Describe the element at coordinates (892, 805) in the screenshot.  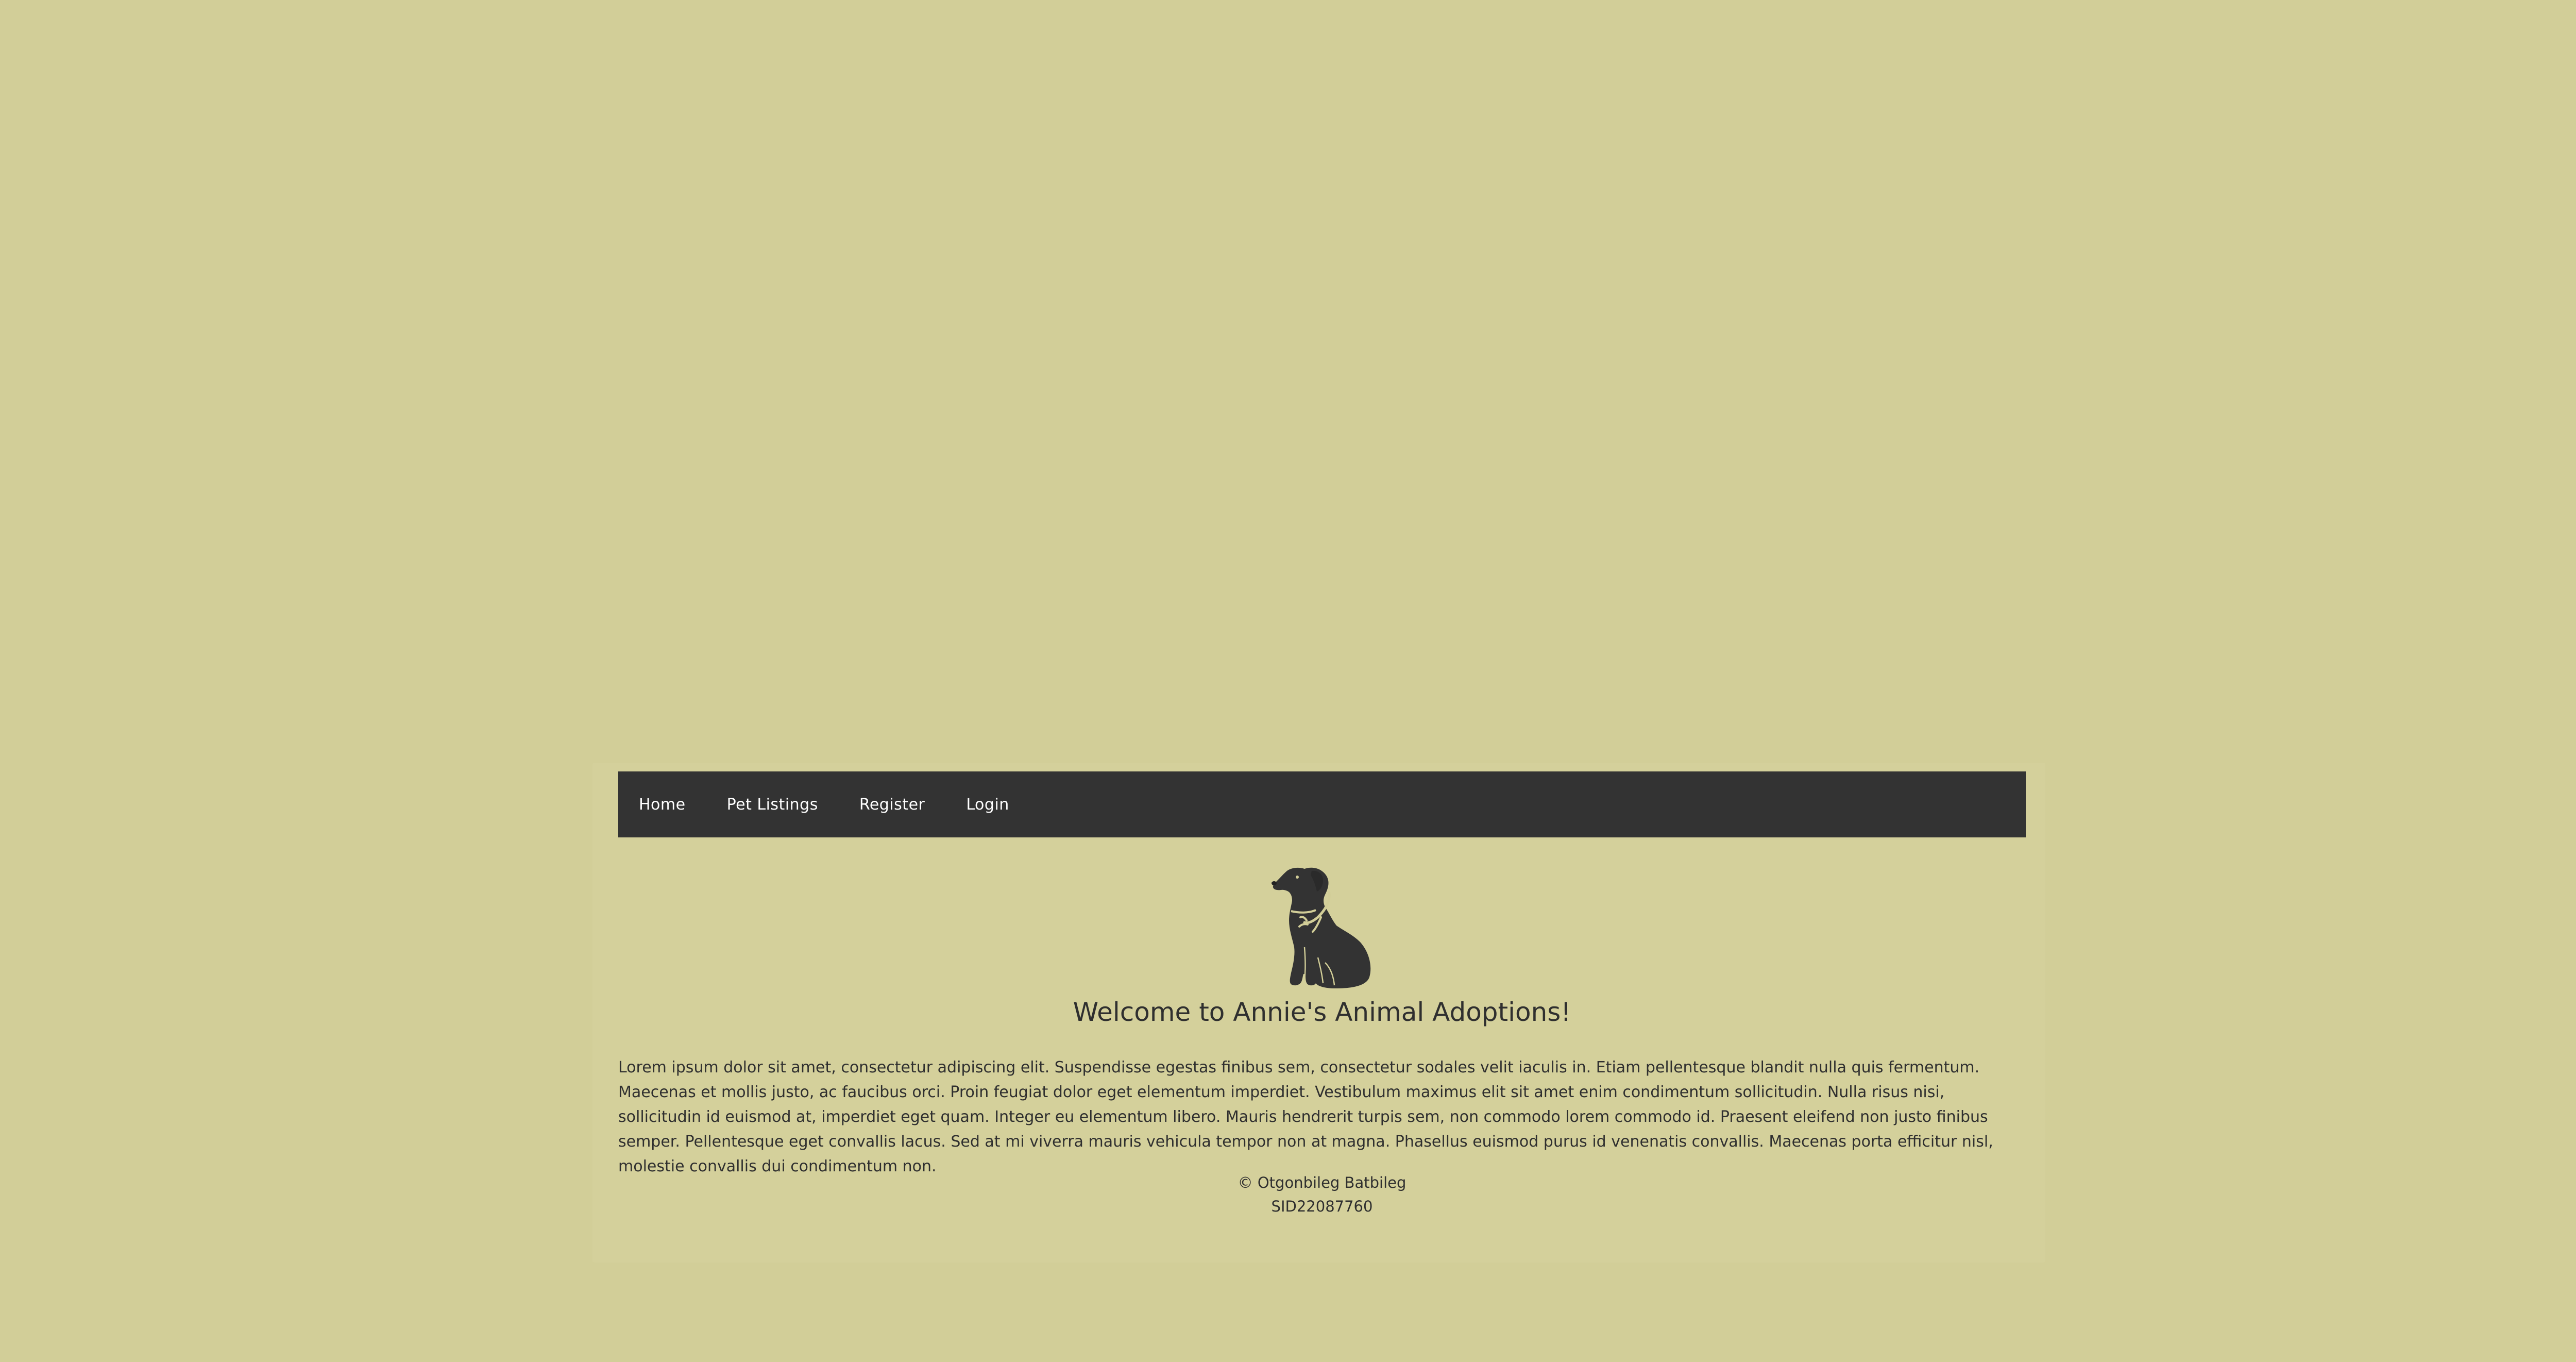
I see `nav-register-link: Register` at that location.